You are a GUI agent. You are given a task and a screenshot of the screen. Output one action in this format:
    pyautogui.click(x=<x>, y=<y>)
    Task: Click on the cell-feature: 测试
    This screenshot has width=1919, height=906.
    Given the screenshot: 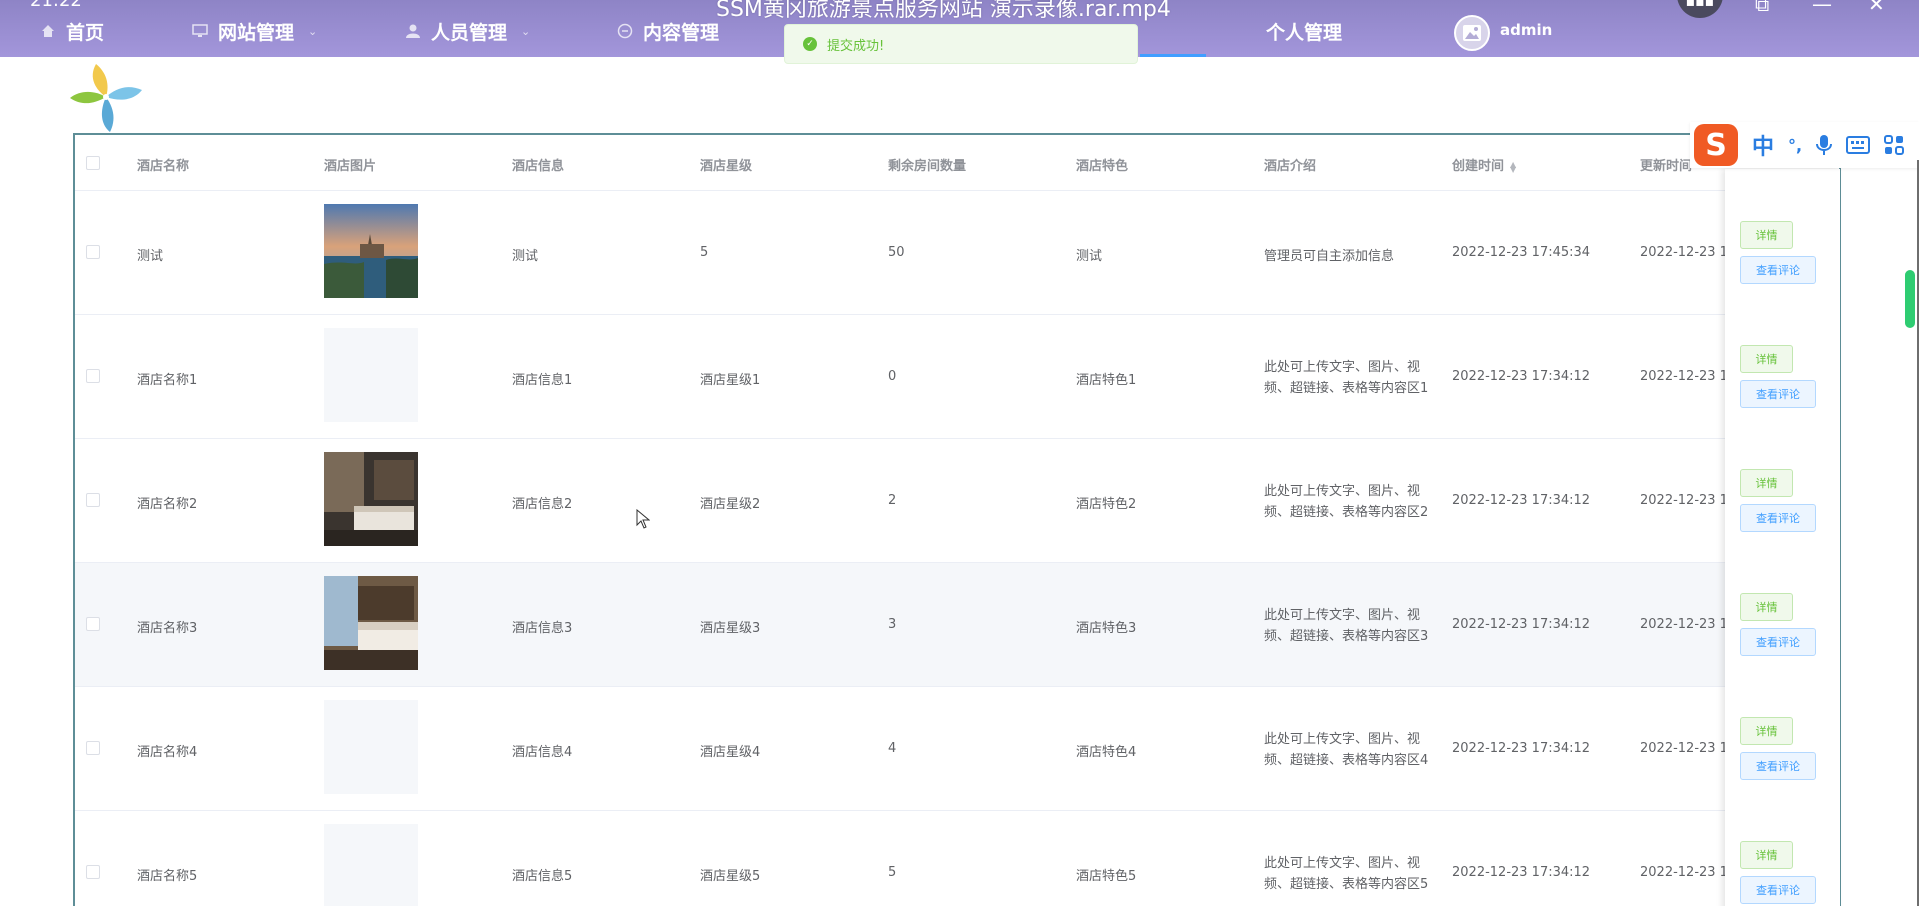 What is the action you would take?
    pyautogui.click(x=1089, y=256)
    